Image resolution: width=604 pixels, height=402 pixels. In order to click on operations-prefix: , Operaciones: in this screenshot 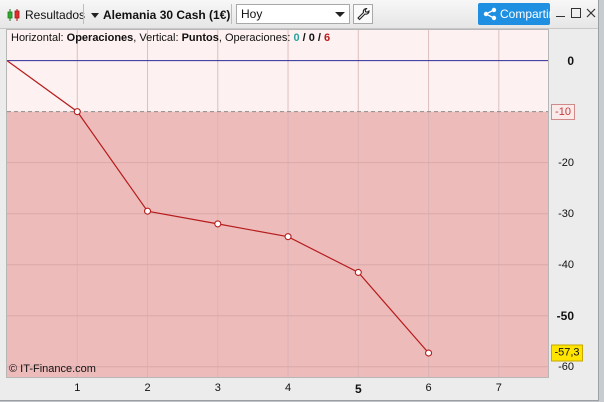, I will do `click(256, 38)`.